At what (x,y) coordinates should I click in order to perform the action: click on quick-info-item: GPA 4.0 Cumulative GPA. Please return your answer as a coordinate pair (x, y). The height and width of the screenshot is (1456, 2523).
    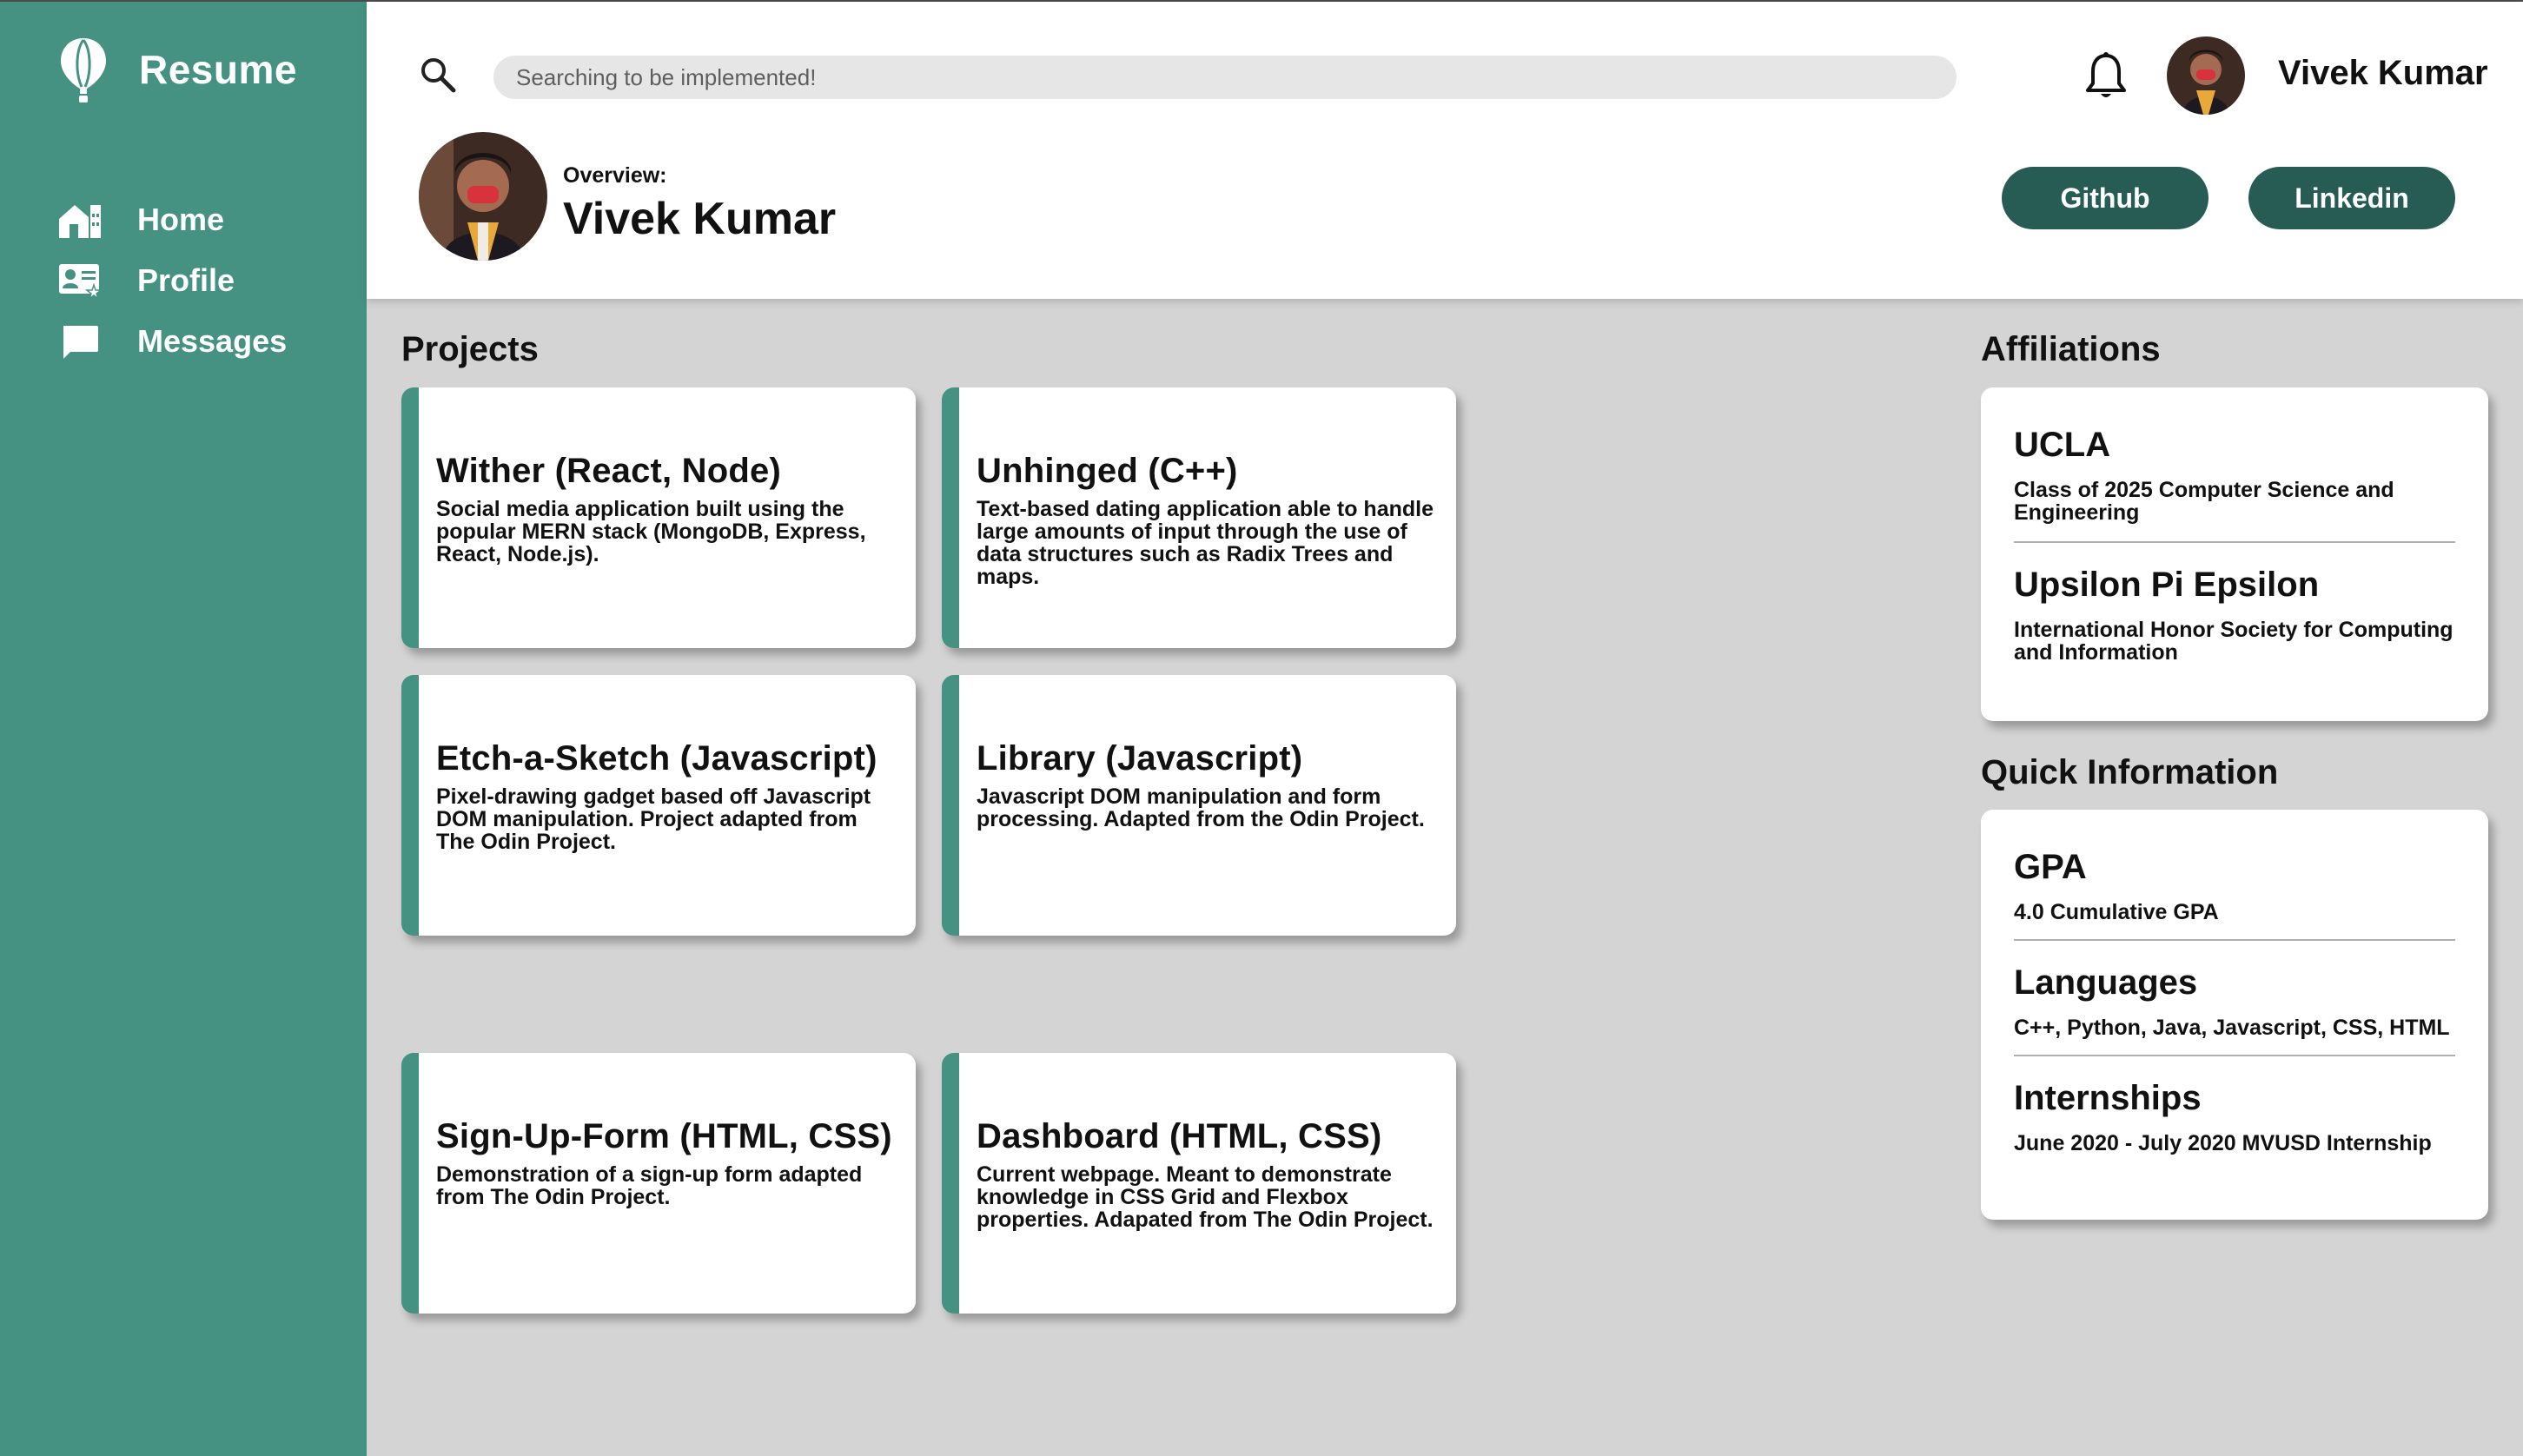
    Looking at the image, I should click on (2234, 875).